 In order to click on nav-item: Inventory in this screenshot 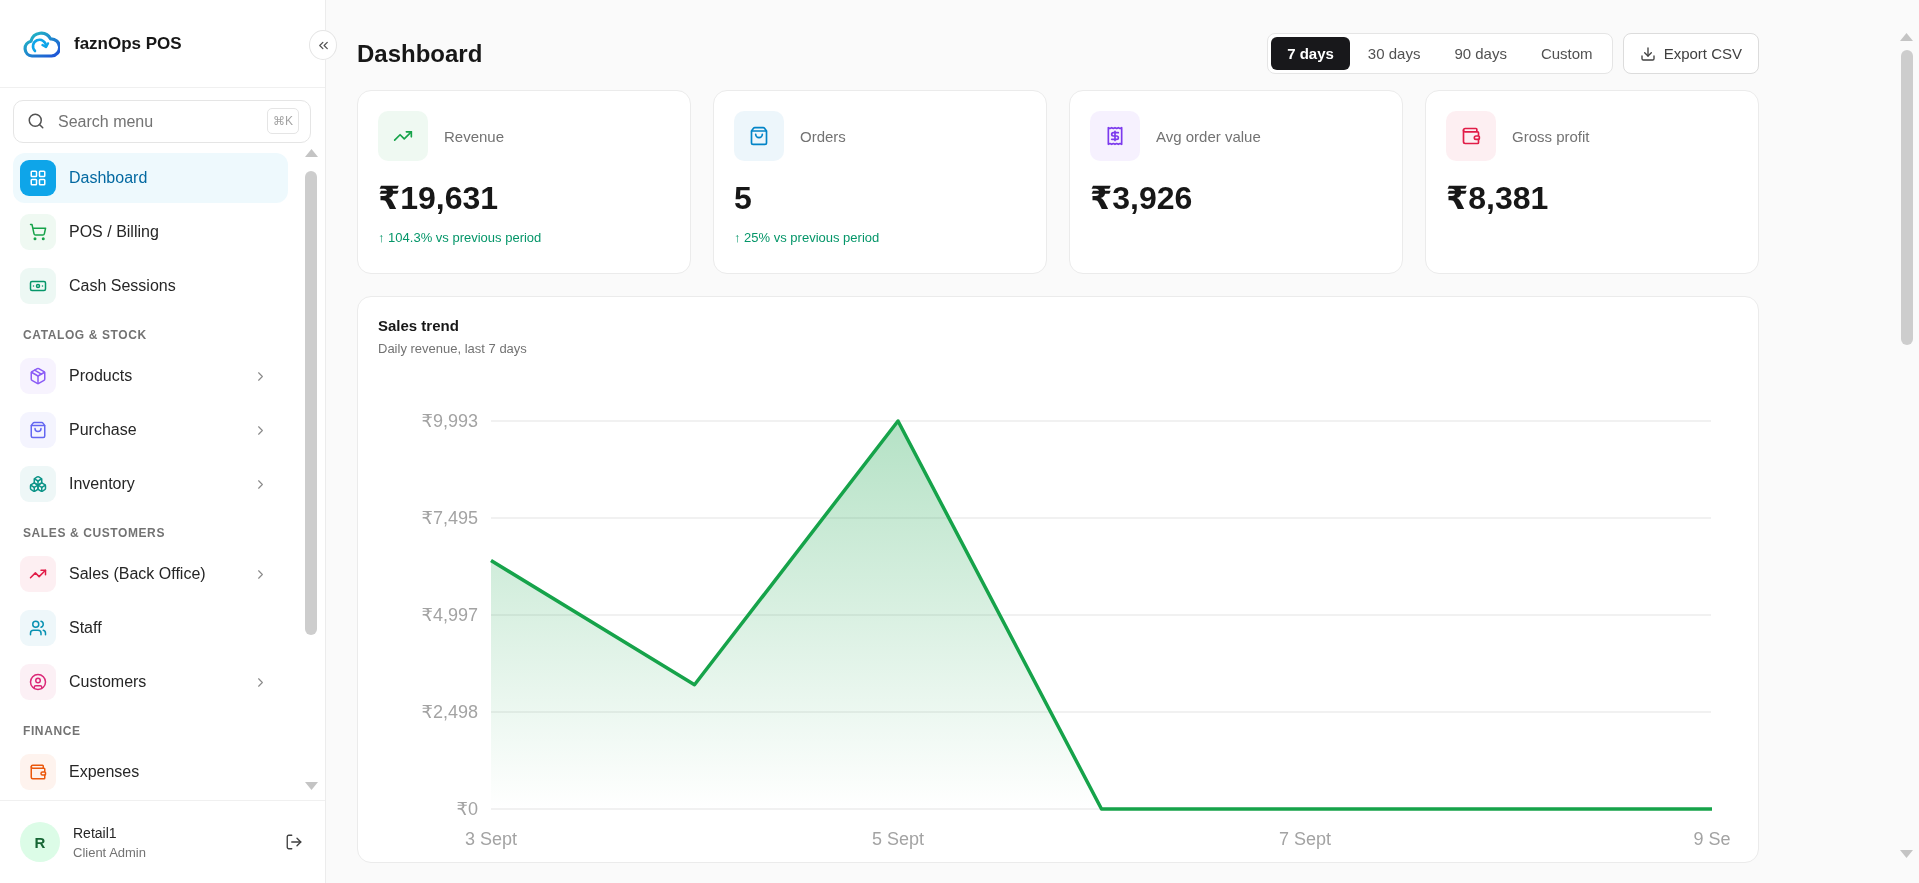, I will do `click(150, 484)`.